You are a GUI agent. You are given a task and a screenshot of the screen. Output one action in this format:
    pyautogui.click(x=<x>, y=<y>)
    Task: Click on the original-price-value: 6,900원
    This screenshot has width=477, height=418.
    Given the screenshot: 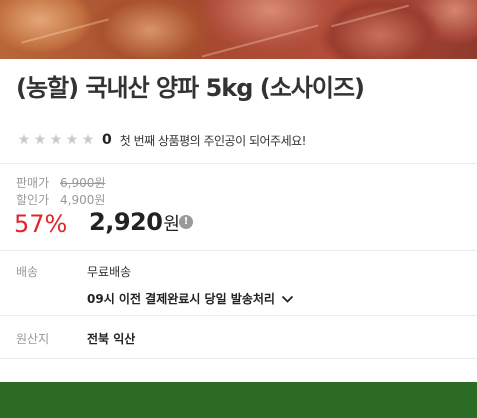 What is the action you would take?
    pyautogui.click(x=83, y=183)
    